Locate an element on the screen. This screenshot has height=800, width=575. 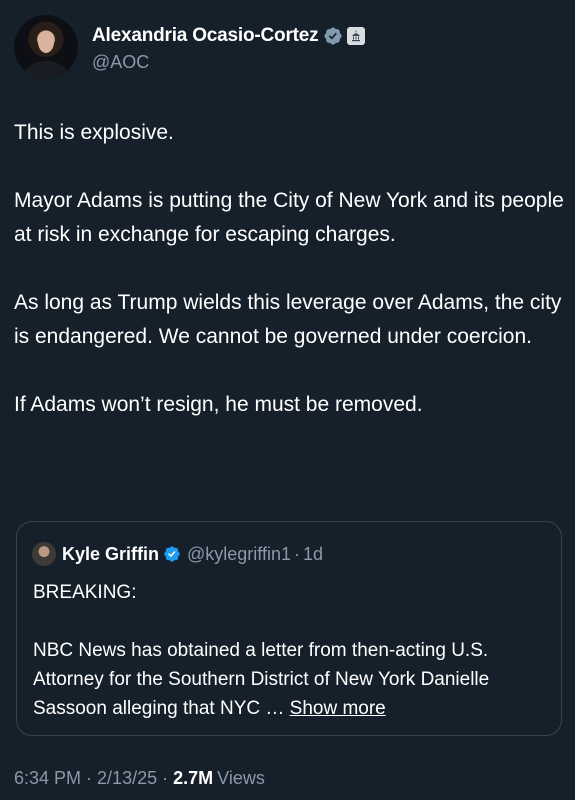
author-handle: @AOC is located at coordinates (228, 62).